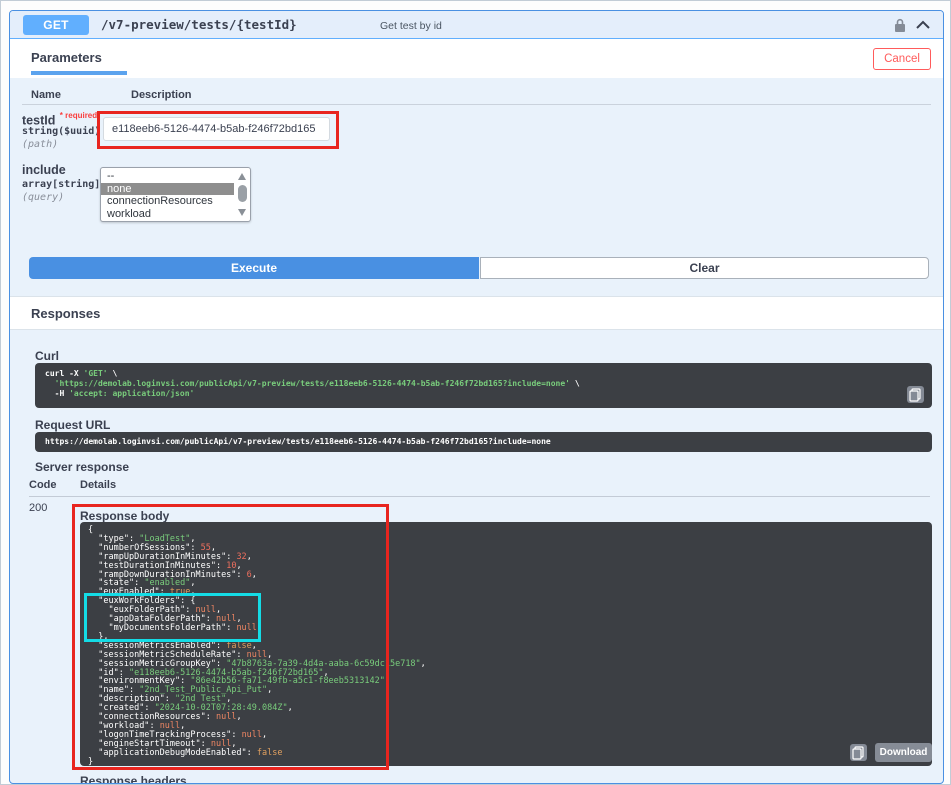 Image resolution: width=951 pixels, height=785 pixels. Describe the element at coordinates (44, 170) in the screenshot. I see `param-include-name: include` at that location.